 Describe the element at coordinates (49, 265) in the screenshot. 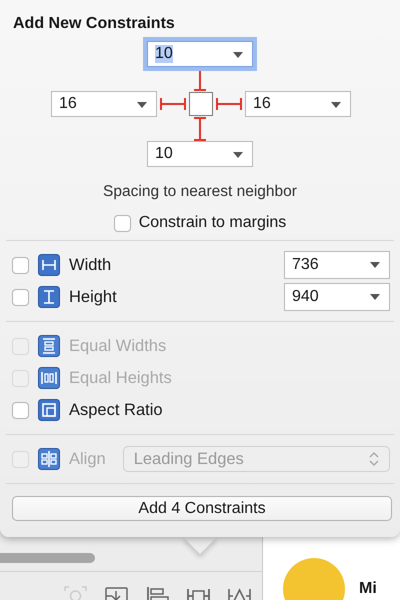

I see `width-constraint-icon` at that location.